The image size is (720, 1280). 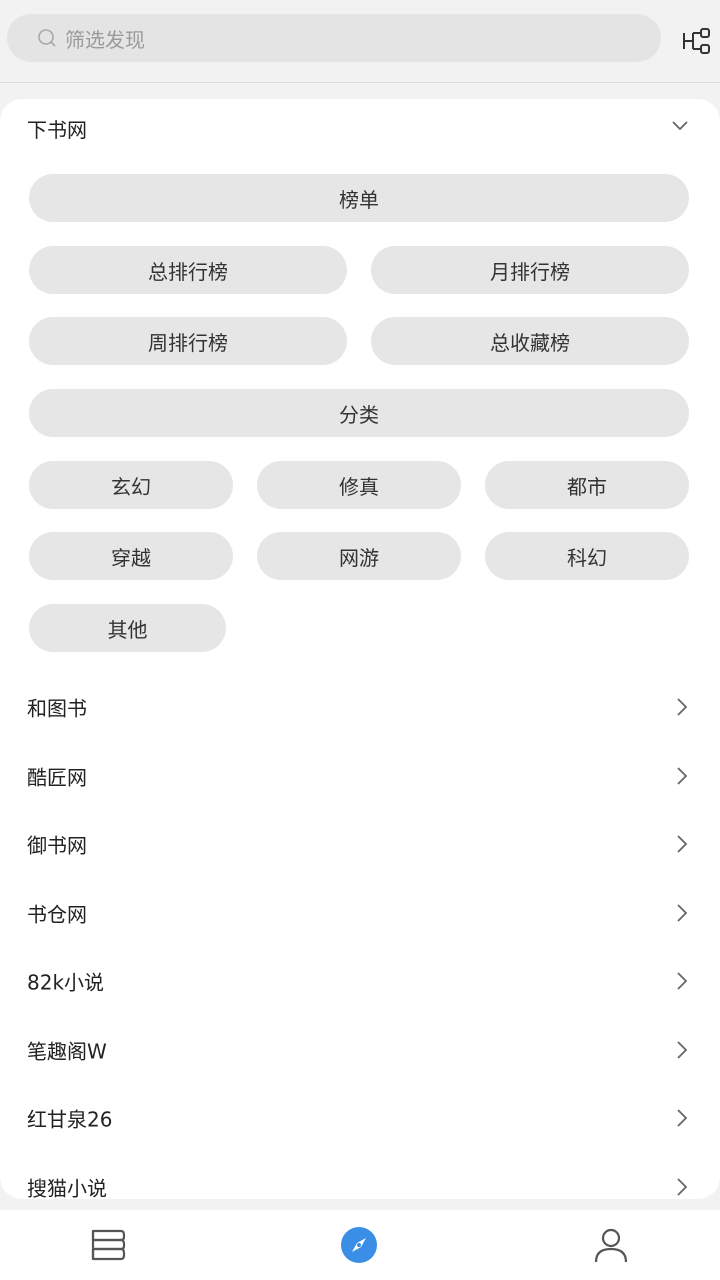 I want to click on person-icon, so click(x=611, y=1245).